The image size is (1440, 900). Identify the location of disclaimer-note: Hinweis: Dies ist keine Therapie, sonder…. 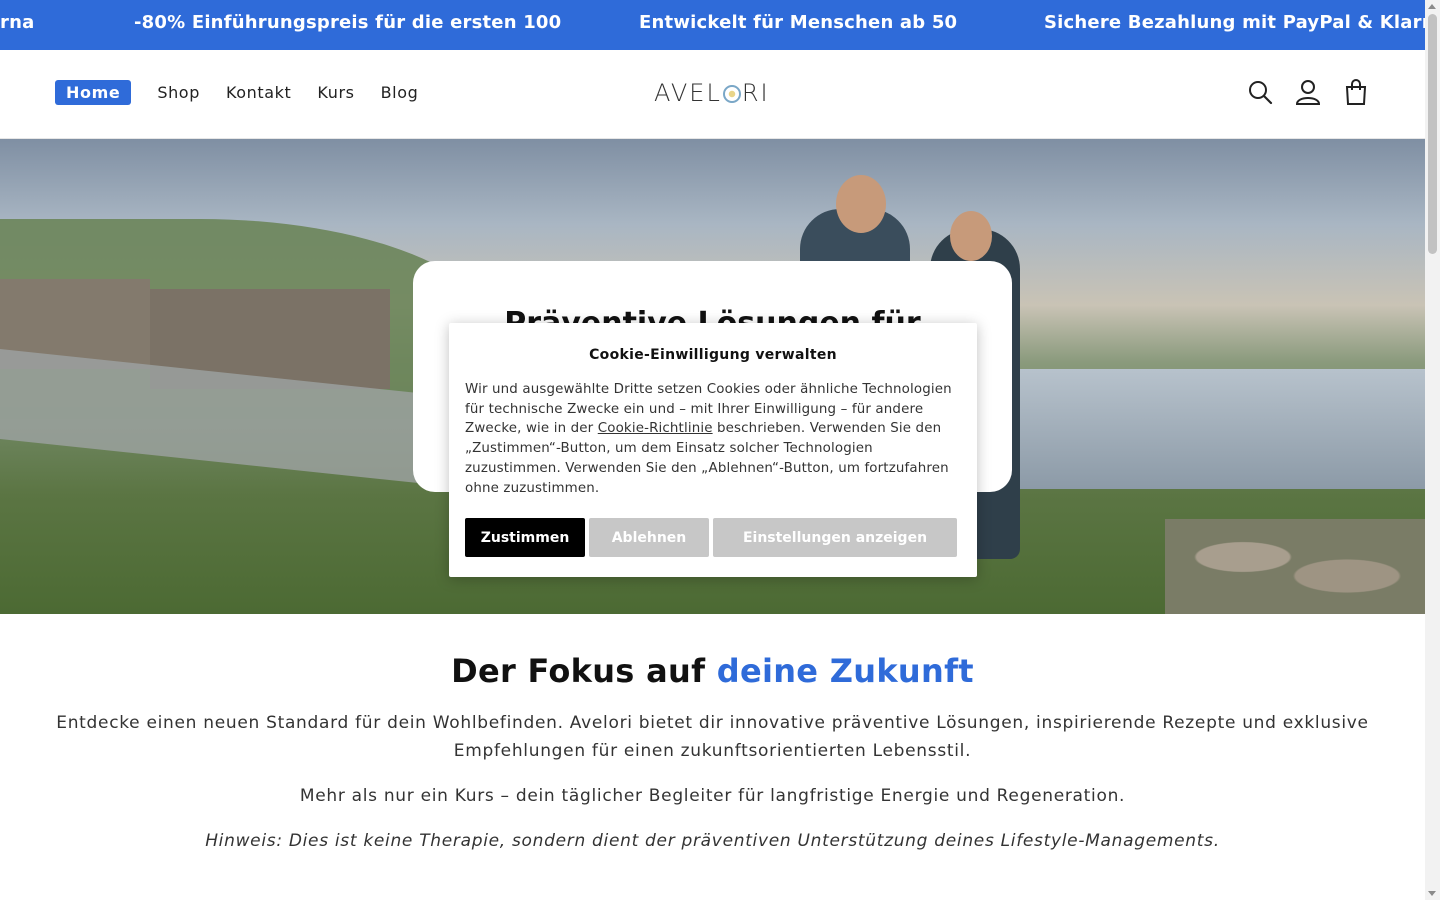
(712, 841).